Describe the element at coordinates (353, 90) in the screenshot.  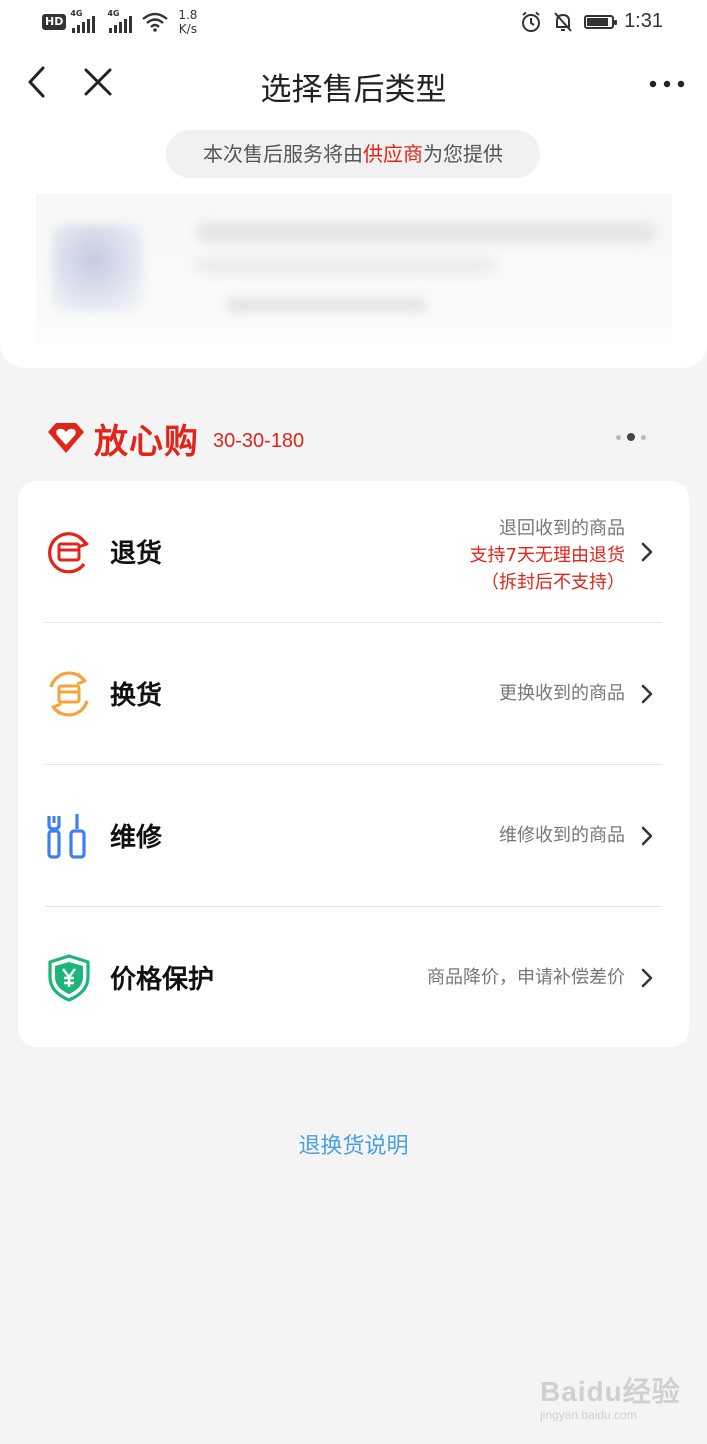
I see `page-title: 选择售后类型` at that location.